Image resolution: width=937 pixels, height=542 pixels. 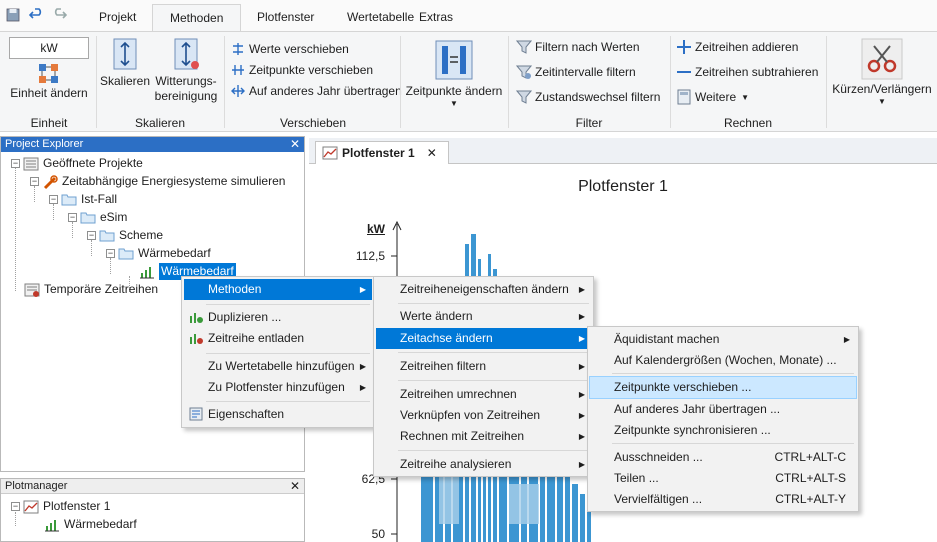 I want to click on tree-item-geoeffnete-projekte: − Geöffnete Projekte, so click(x=77, y=163).